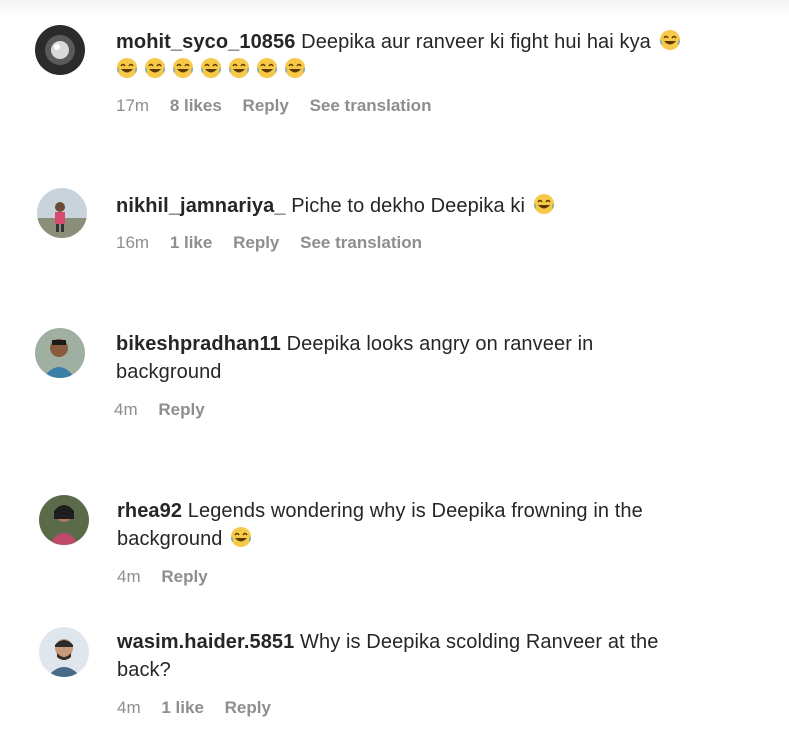  I want to click on comment-username: nikhil_jamnariya_, so click(201, 206).